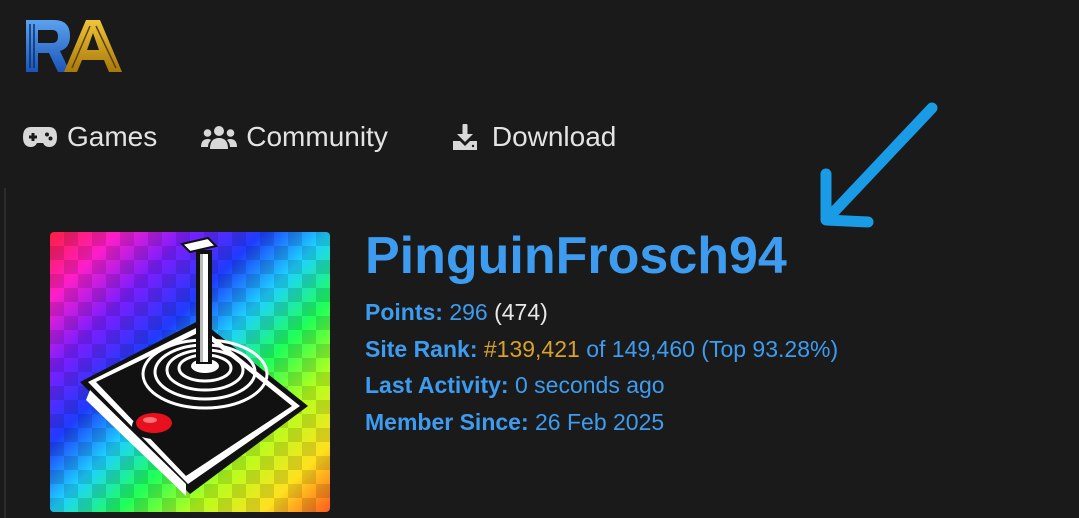 This screenshot has height=518, width=1079. I want to click on nav-games: Games, so click(89, 137).